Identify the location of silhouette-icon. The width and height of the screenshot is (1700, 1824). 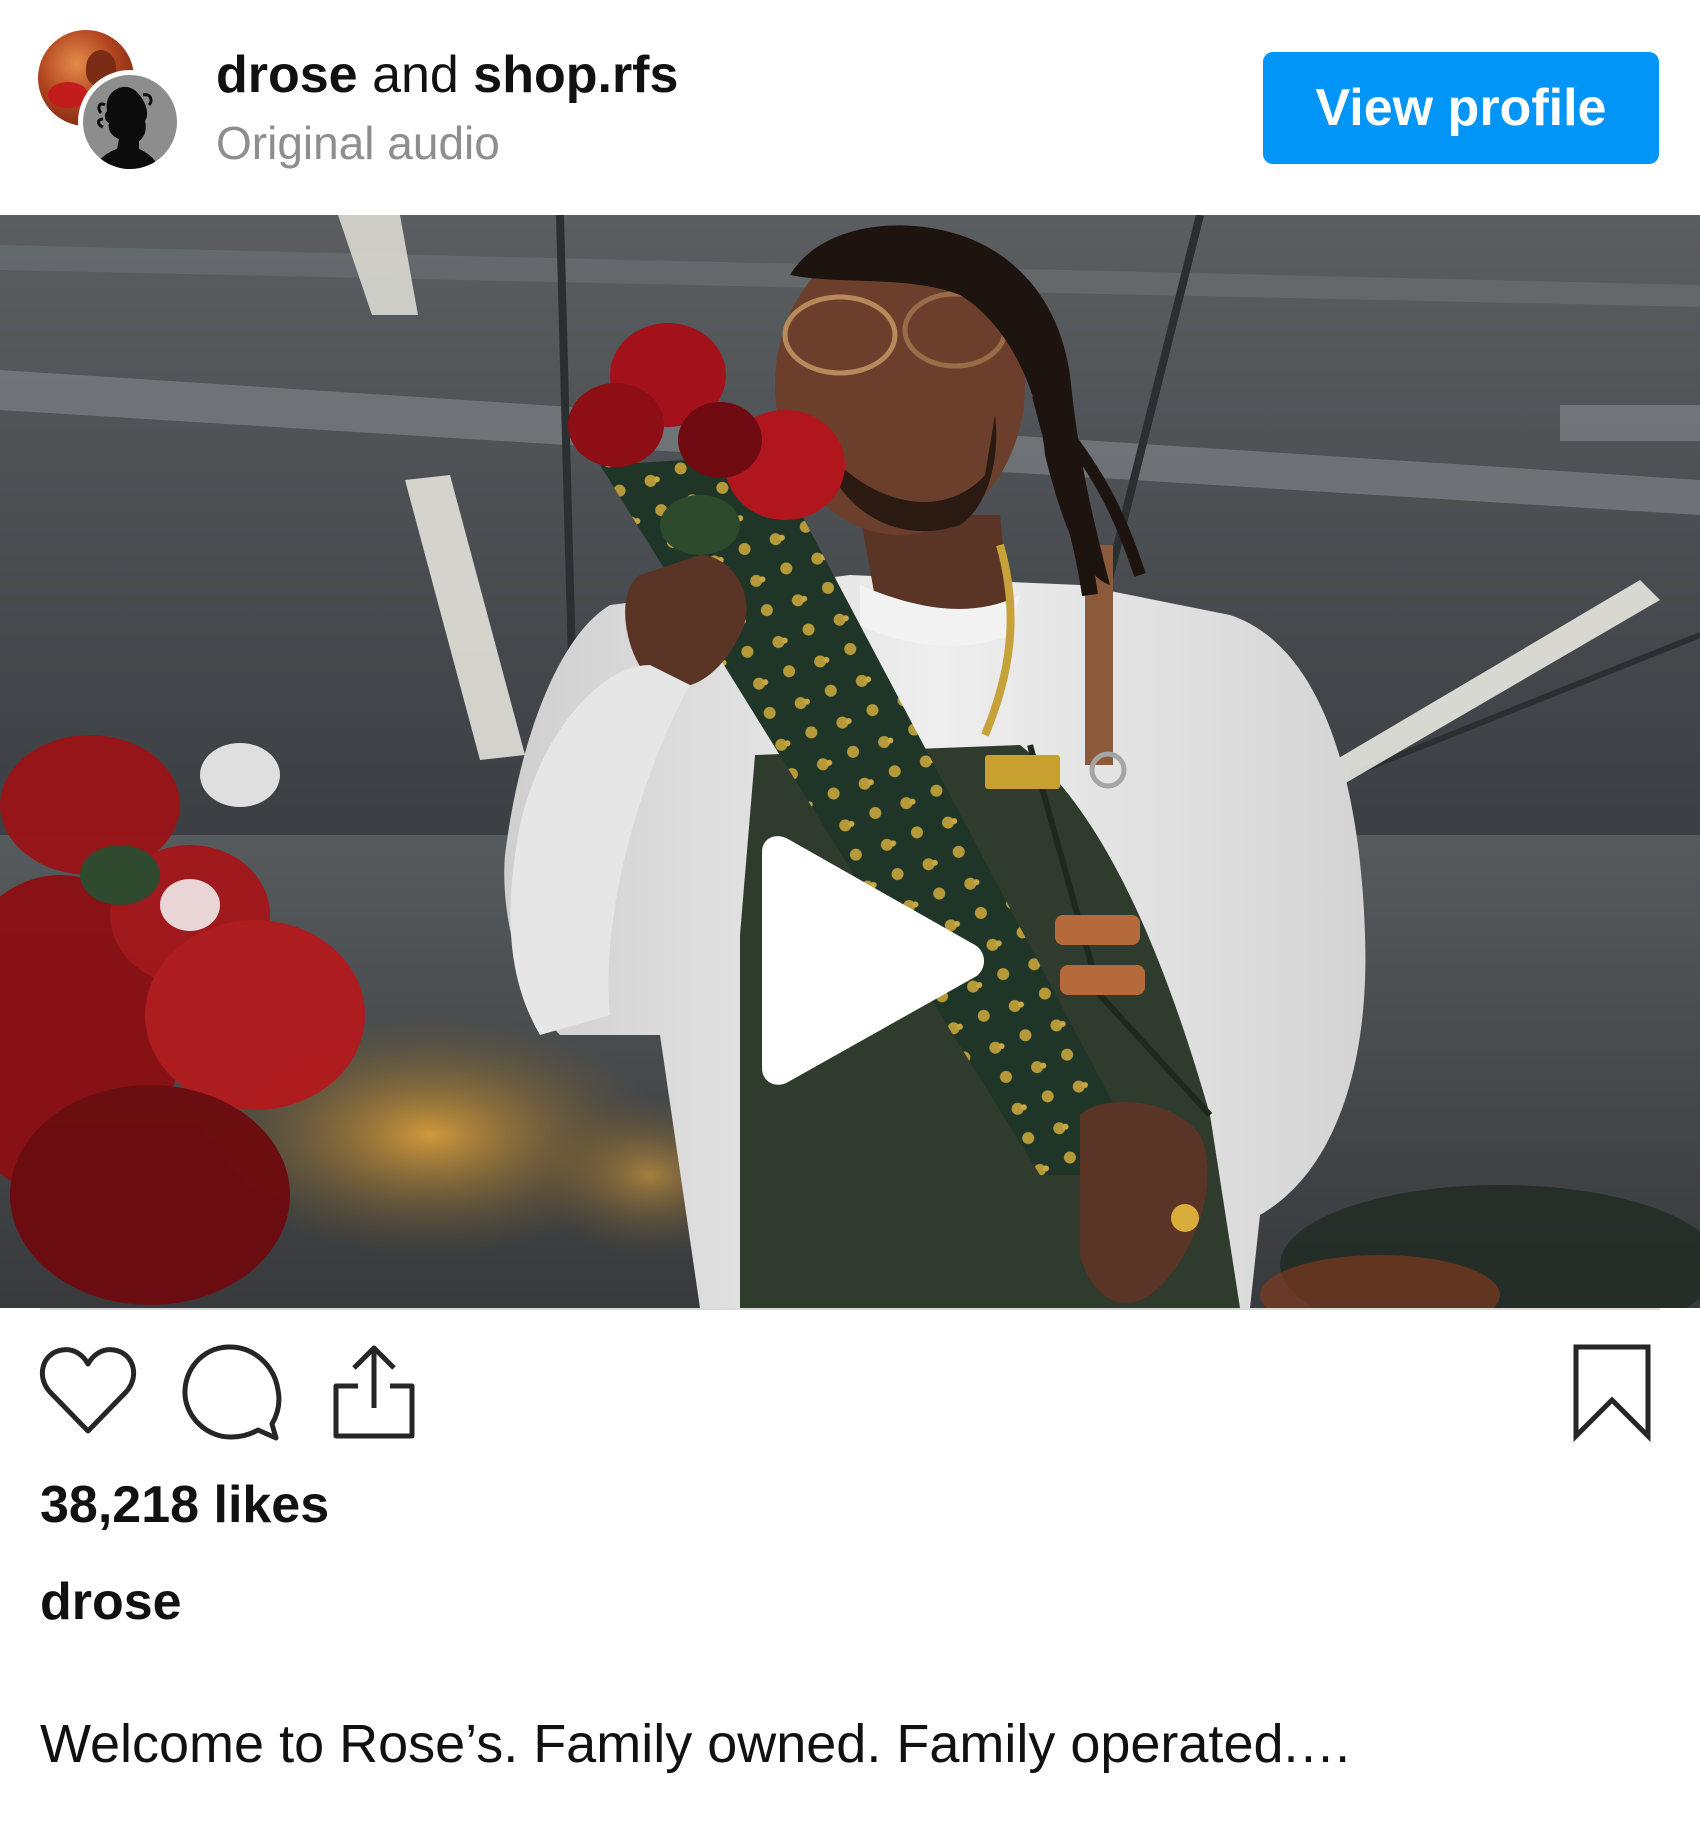
(127, 127).